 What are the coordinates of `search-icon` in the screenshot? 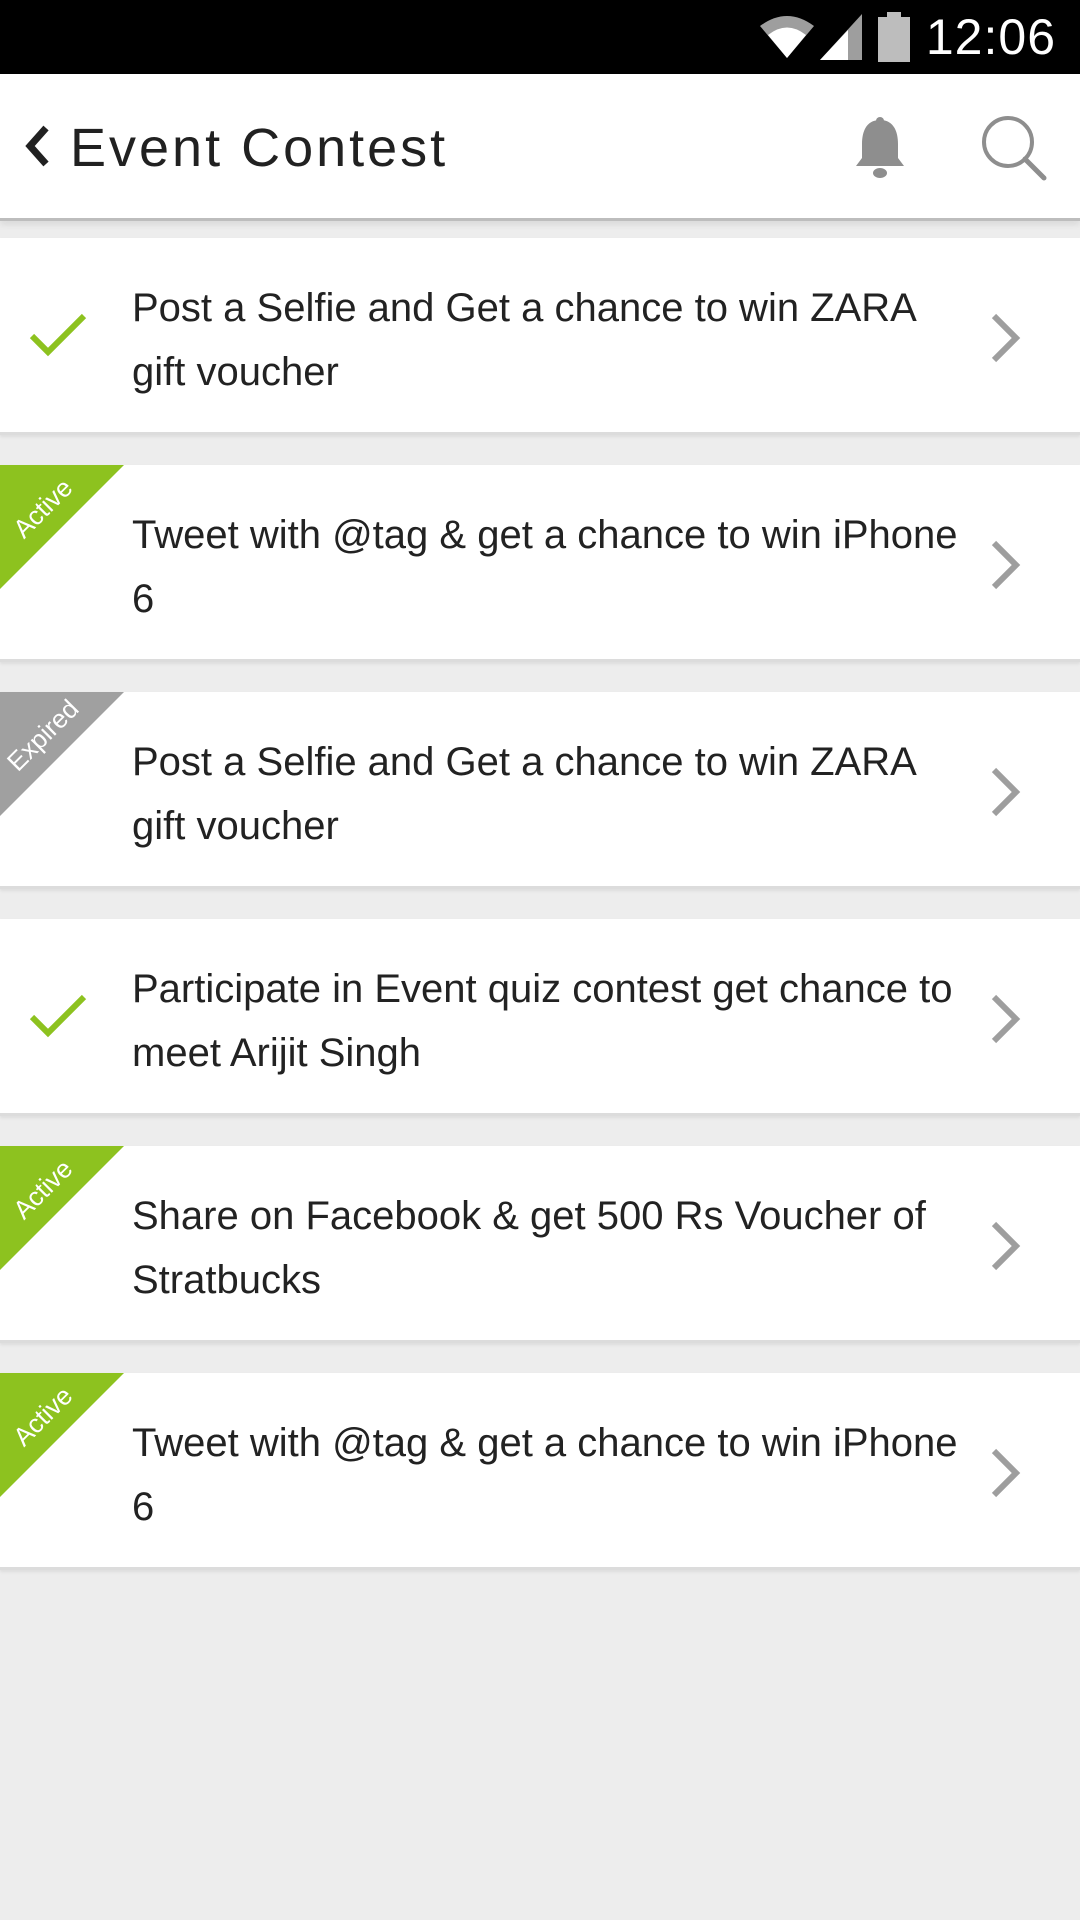 It's located at (1014, 148).